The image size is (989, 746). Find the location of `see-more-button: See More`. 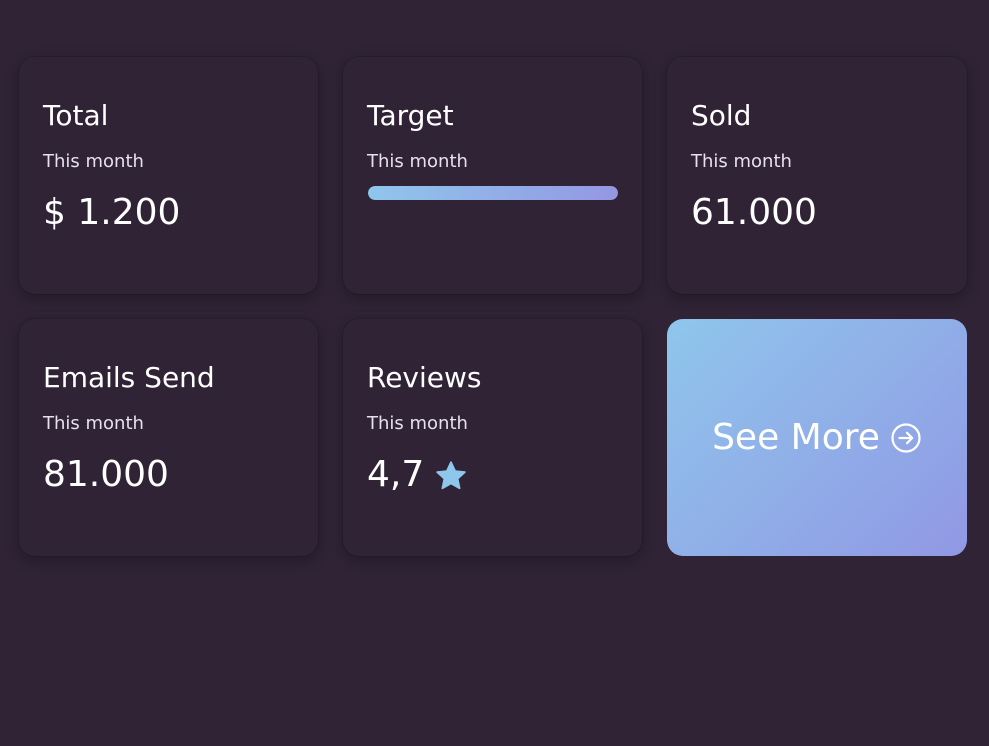

see-more-button: See More is located at coordinates (817, 437).